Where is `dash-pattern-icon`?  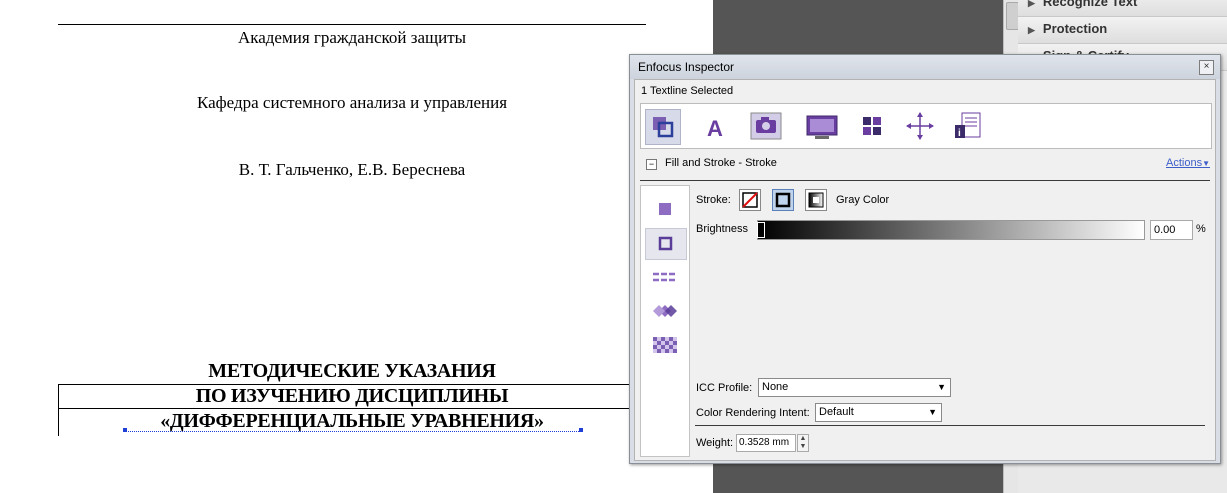 dash-pattern-icon is located at coordinates (665, 277).